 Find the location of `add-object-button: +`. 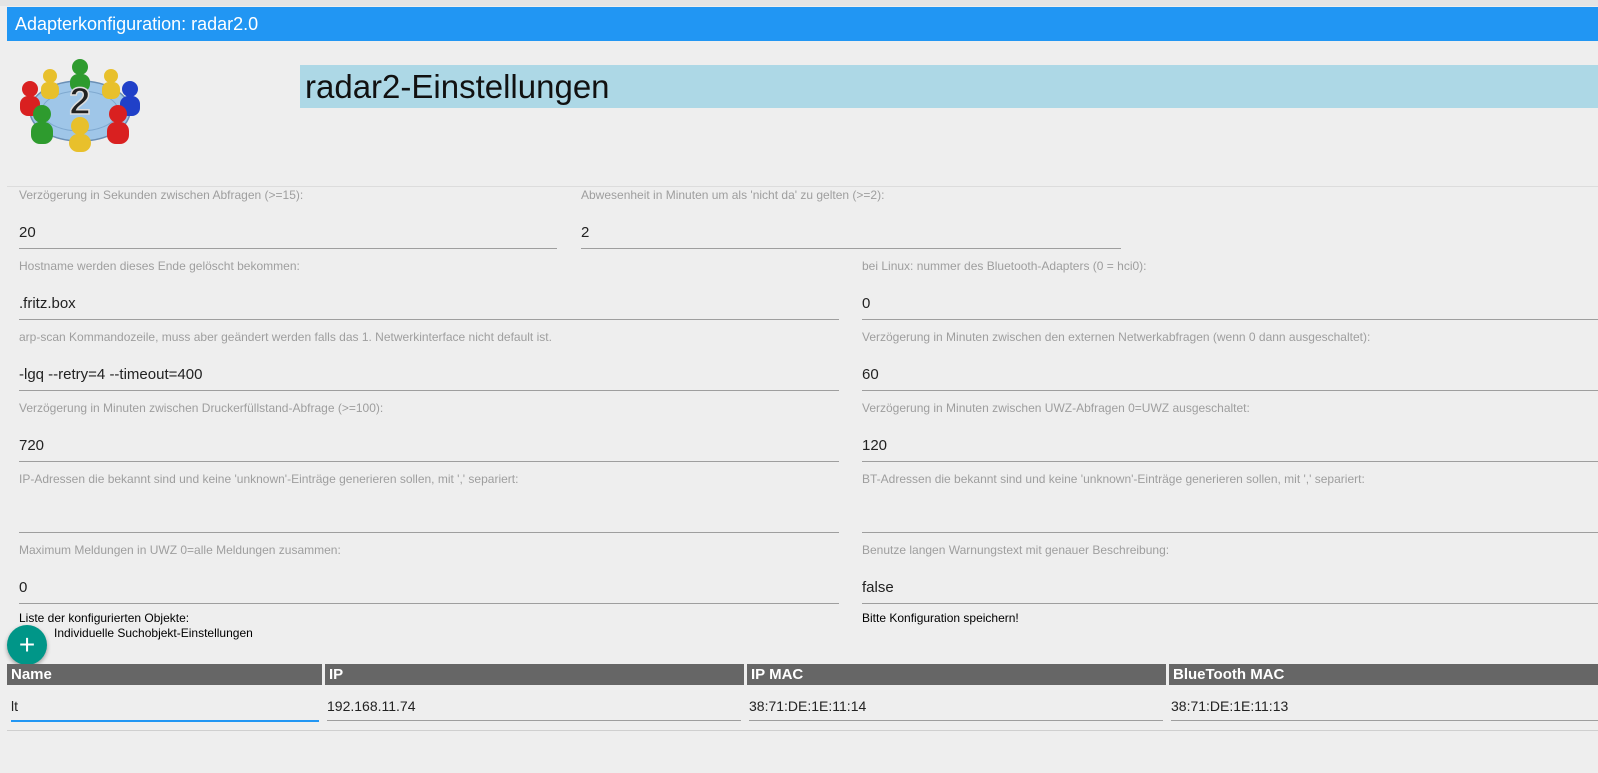

add-object-button: + is located at coordinates (27, 645).